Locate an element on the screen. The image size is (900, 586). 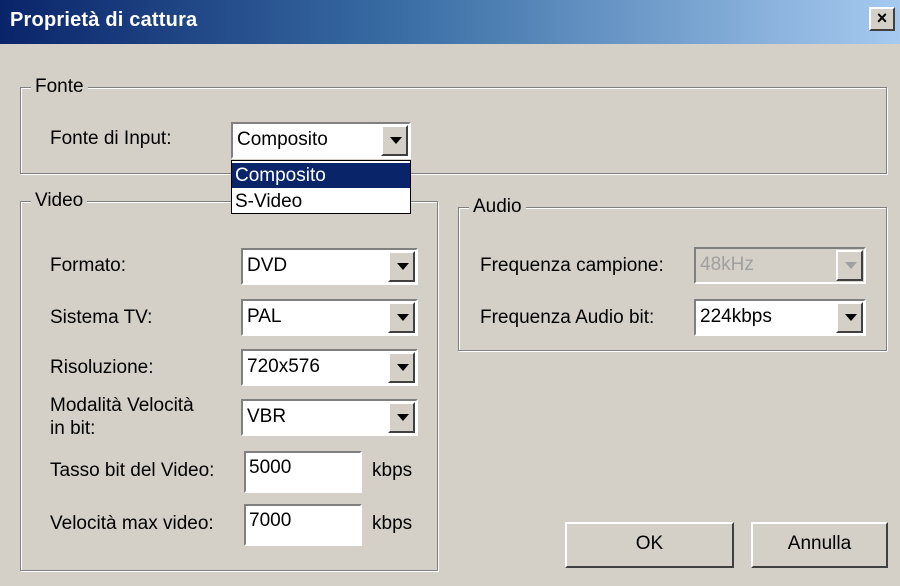
risoluzione-select: 720x576 is located at coordinates (329, 367).